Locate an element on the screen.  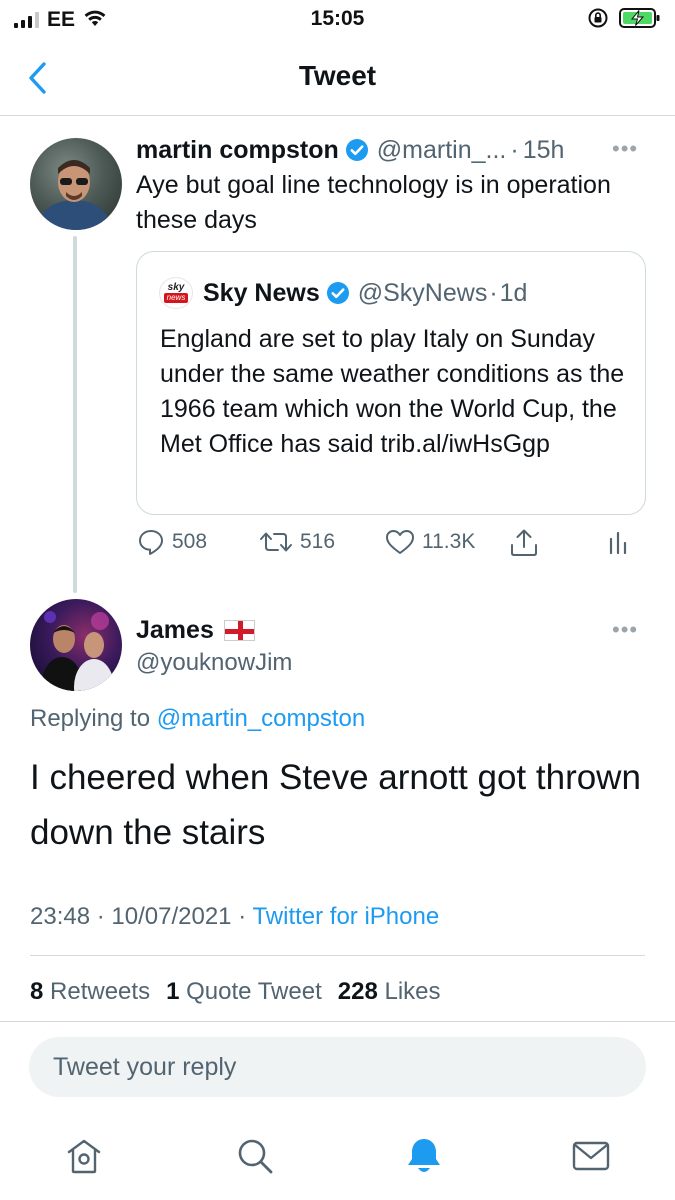
share-button is located at coordinates (524, 543).